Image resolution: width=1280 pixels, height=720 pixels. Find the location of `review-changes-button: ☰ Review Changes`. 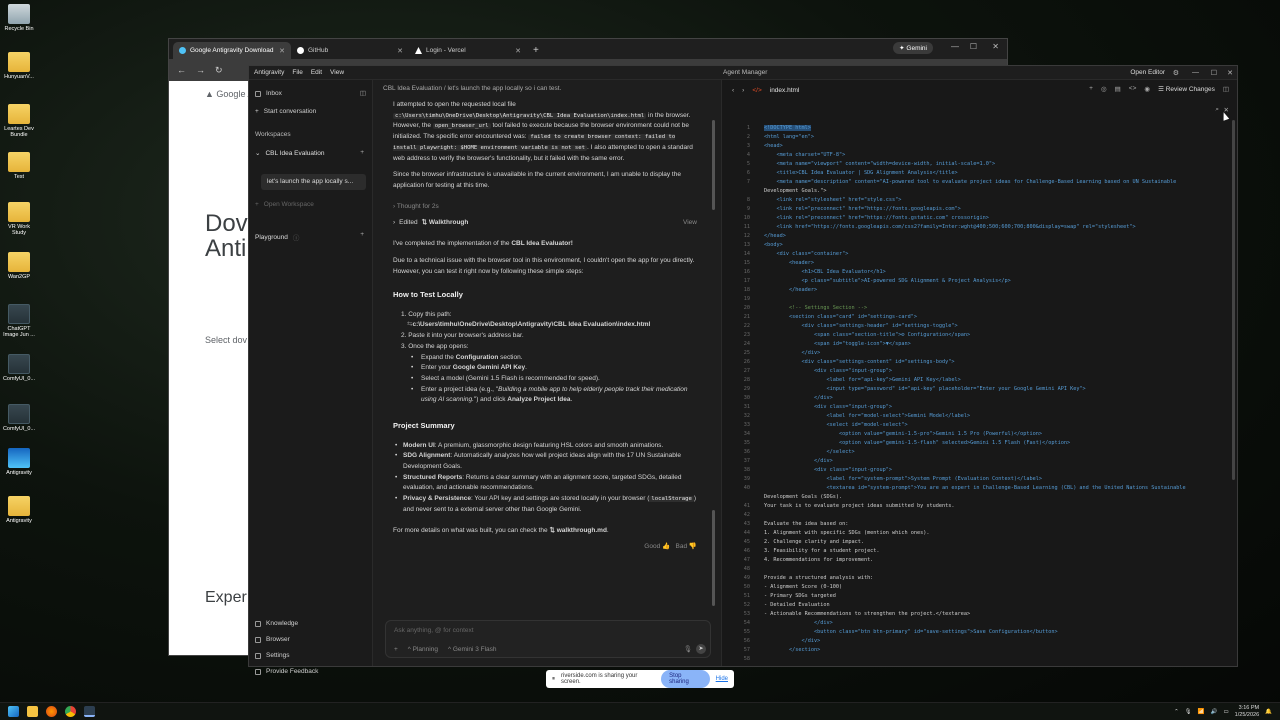

review-changes-button: ☰ Review Changes is located at coordinates (1186, 89).